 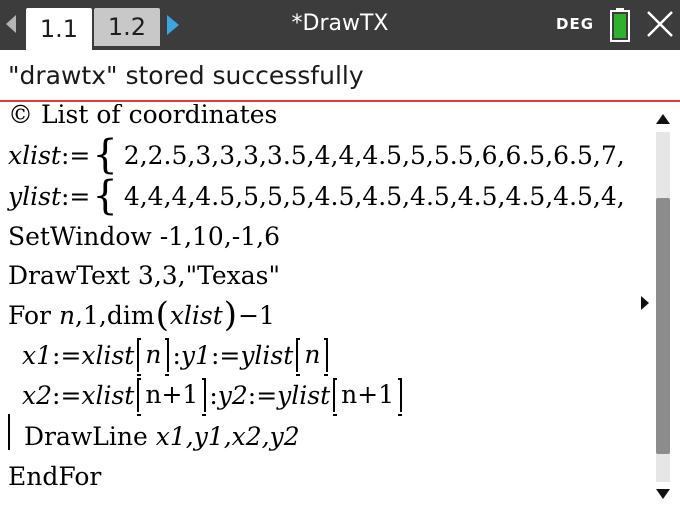 I want to click on scroll-up-arrow-icon, so click(x=663, y=119).